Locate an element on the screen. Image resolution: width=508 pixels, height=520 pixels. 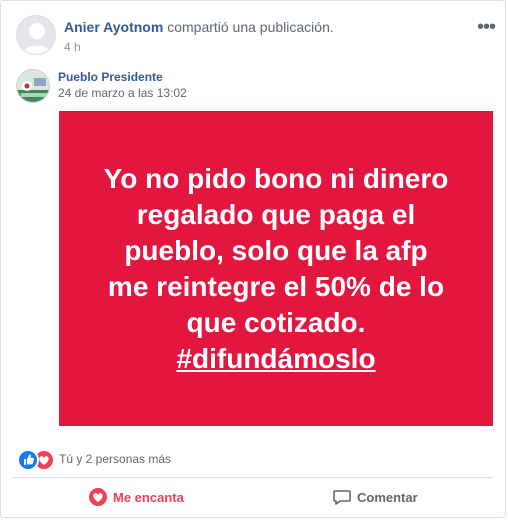
page-logo-icon is located at coordinates (33, 86).